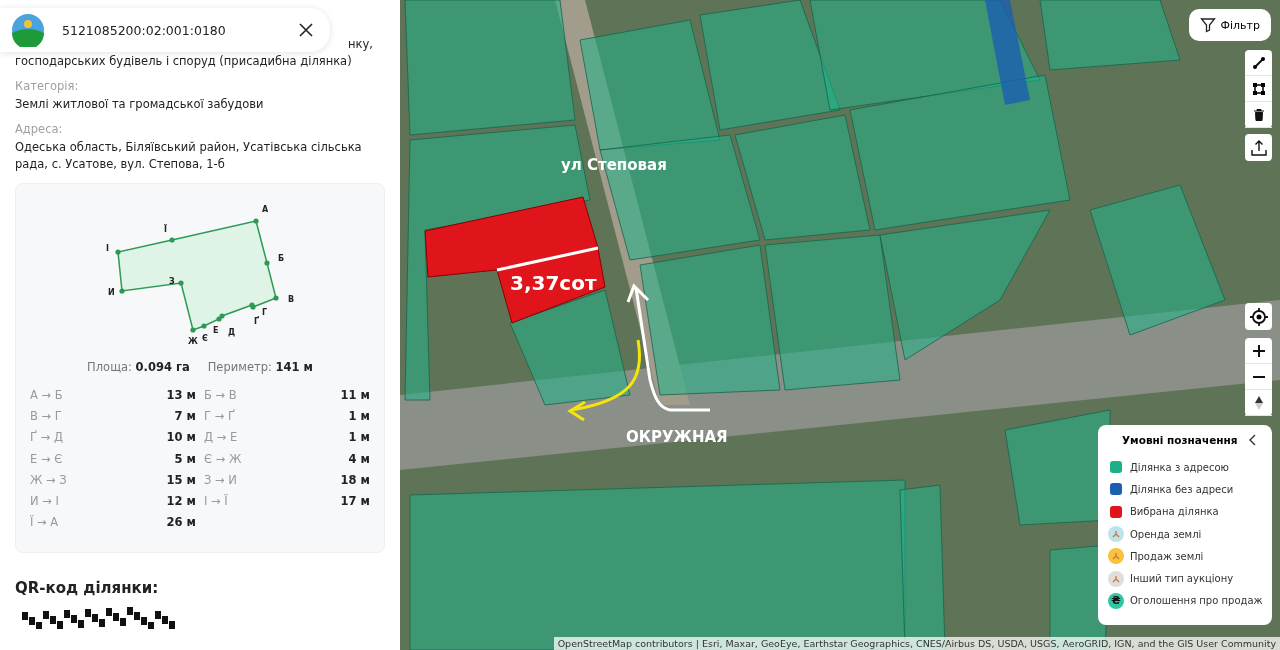 The width and height of the screenshot is (1280, 650). Describe the element at coordinates (216, 501) in the screenshot. I see `edge-label: І → Ї` at that location.